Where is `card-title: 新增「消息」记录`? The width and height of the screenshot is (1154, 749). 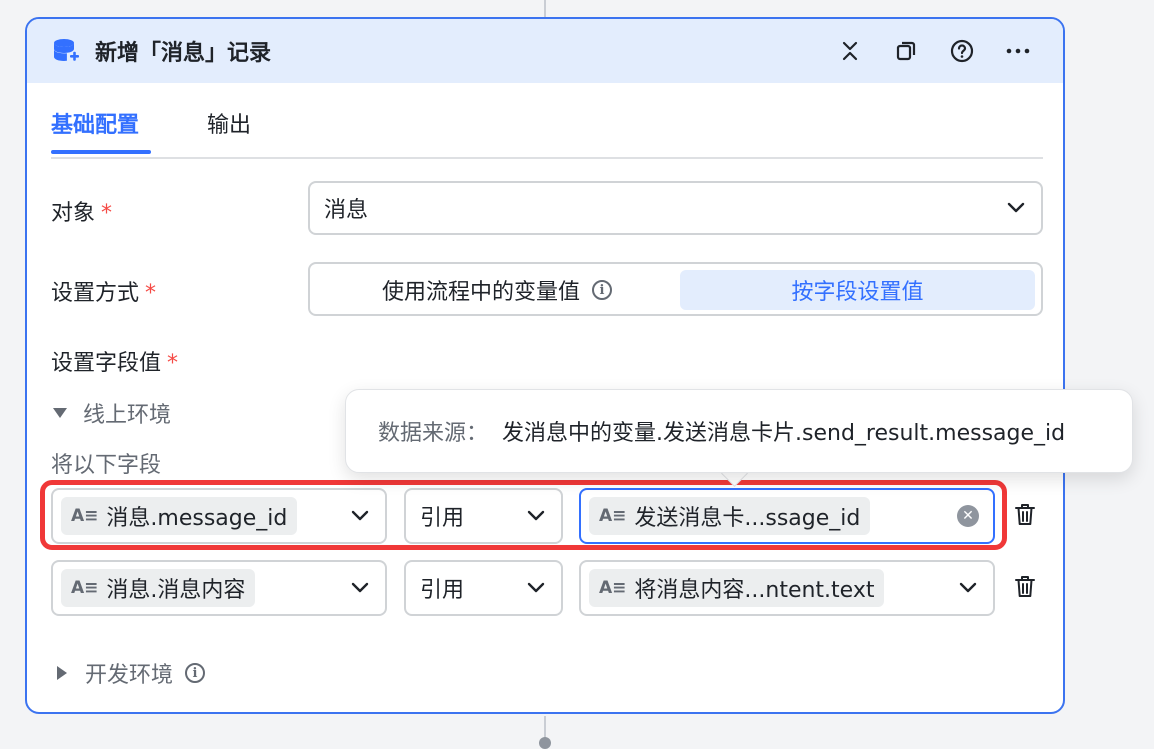 card-title: 新增「消息」记录 is located at coordinates (183, 53).